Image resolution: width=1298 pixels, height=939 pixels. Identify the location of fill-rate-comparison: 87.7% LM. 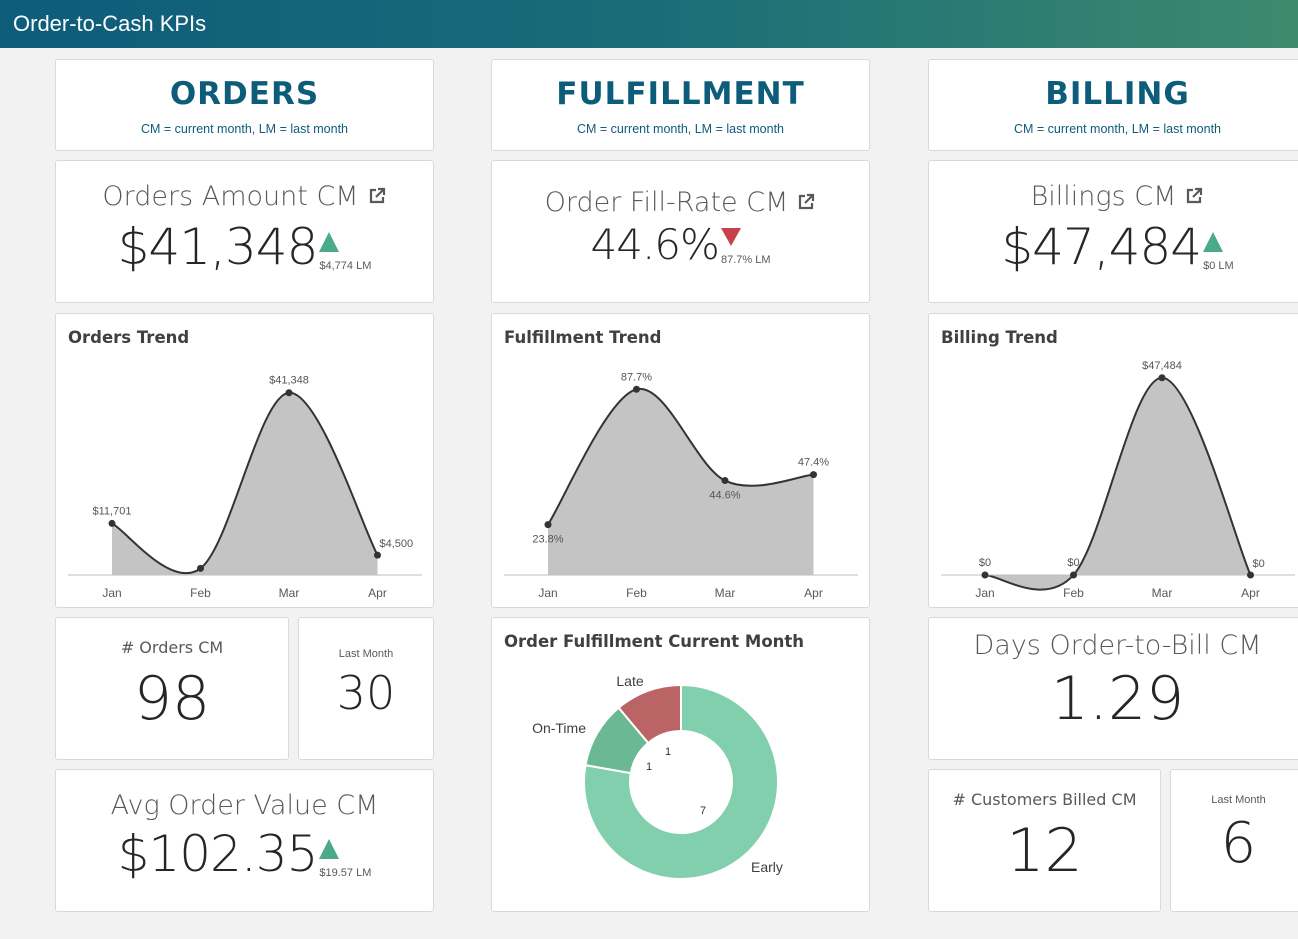
(745, 247).